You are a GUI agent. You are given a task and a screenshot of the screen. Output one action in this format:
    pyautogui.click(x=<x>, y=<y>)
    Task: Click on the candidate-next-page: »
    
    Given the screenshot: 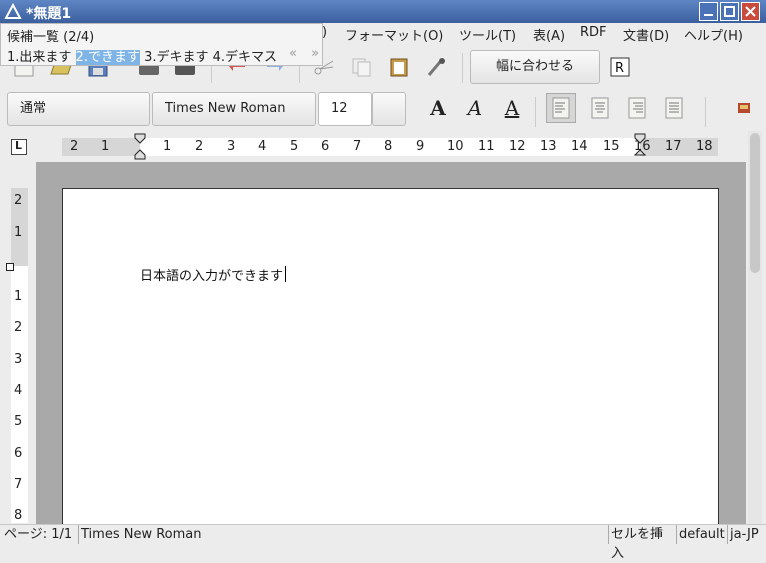 What is the action you would take?
    pyautogui.click(x=315, y=53)
    